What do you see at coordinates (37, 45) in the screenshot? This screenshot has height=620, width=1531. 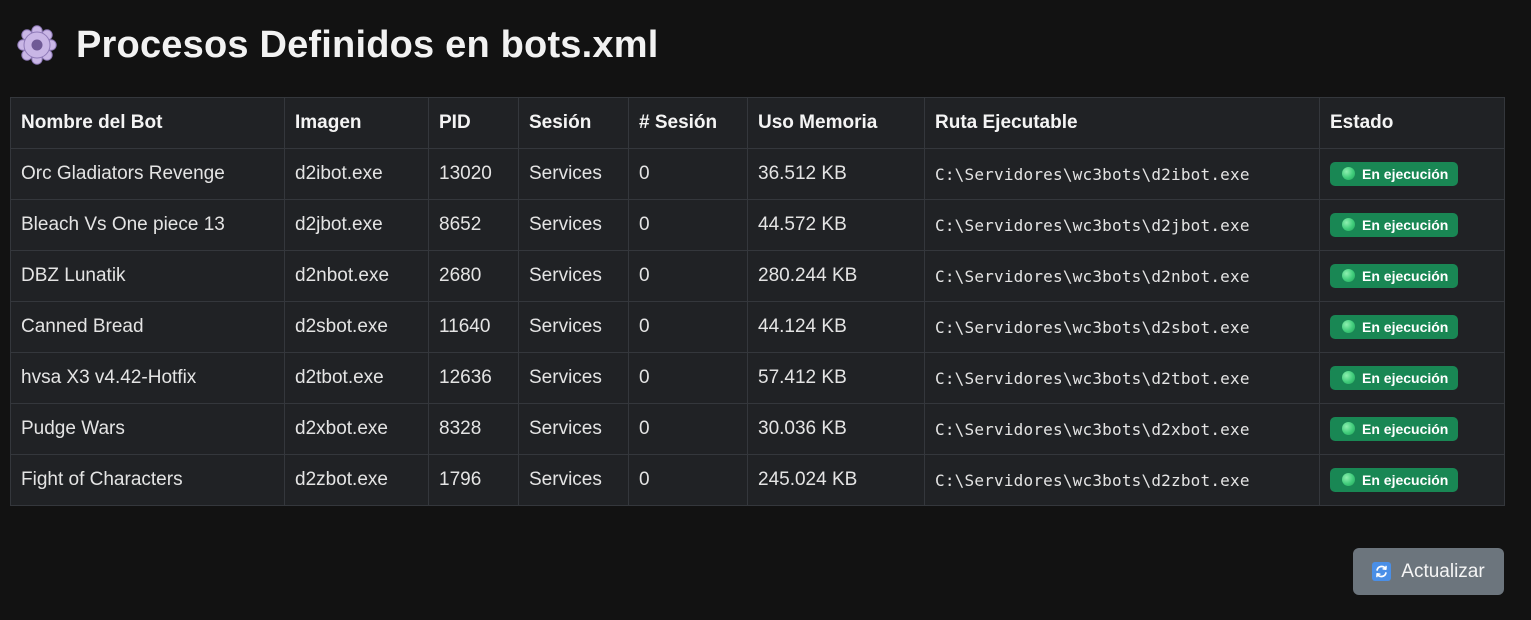 I see `gear-icon` at bounding box center [37, 45].